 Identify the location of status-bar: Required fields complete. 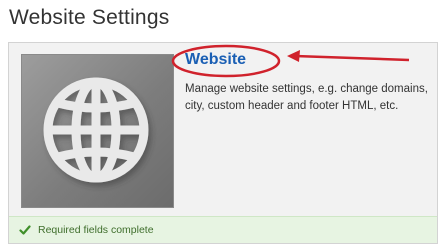
(223, 229).